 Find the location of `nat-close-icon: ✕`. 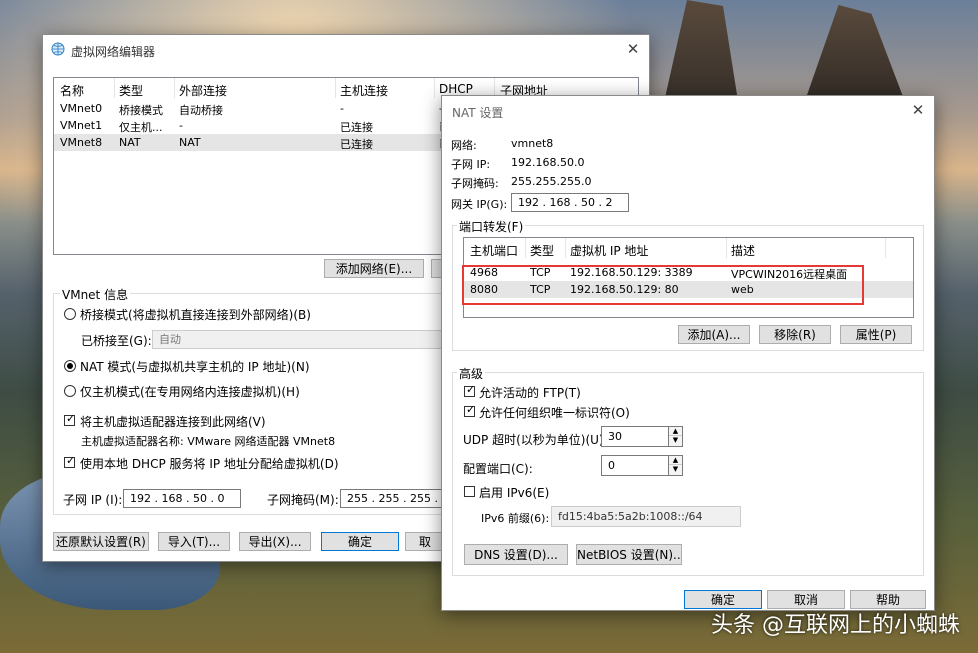

nat-close-icon: ✕ is located at coordinates (918, 110).